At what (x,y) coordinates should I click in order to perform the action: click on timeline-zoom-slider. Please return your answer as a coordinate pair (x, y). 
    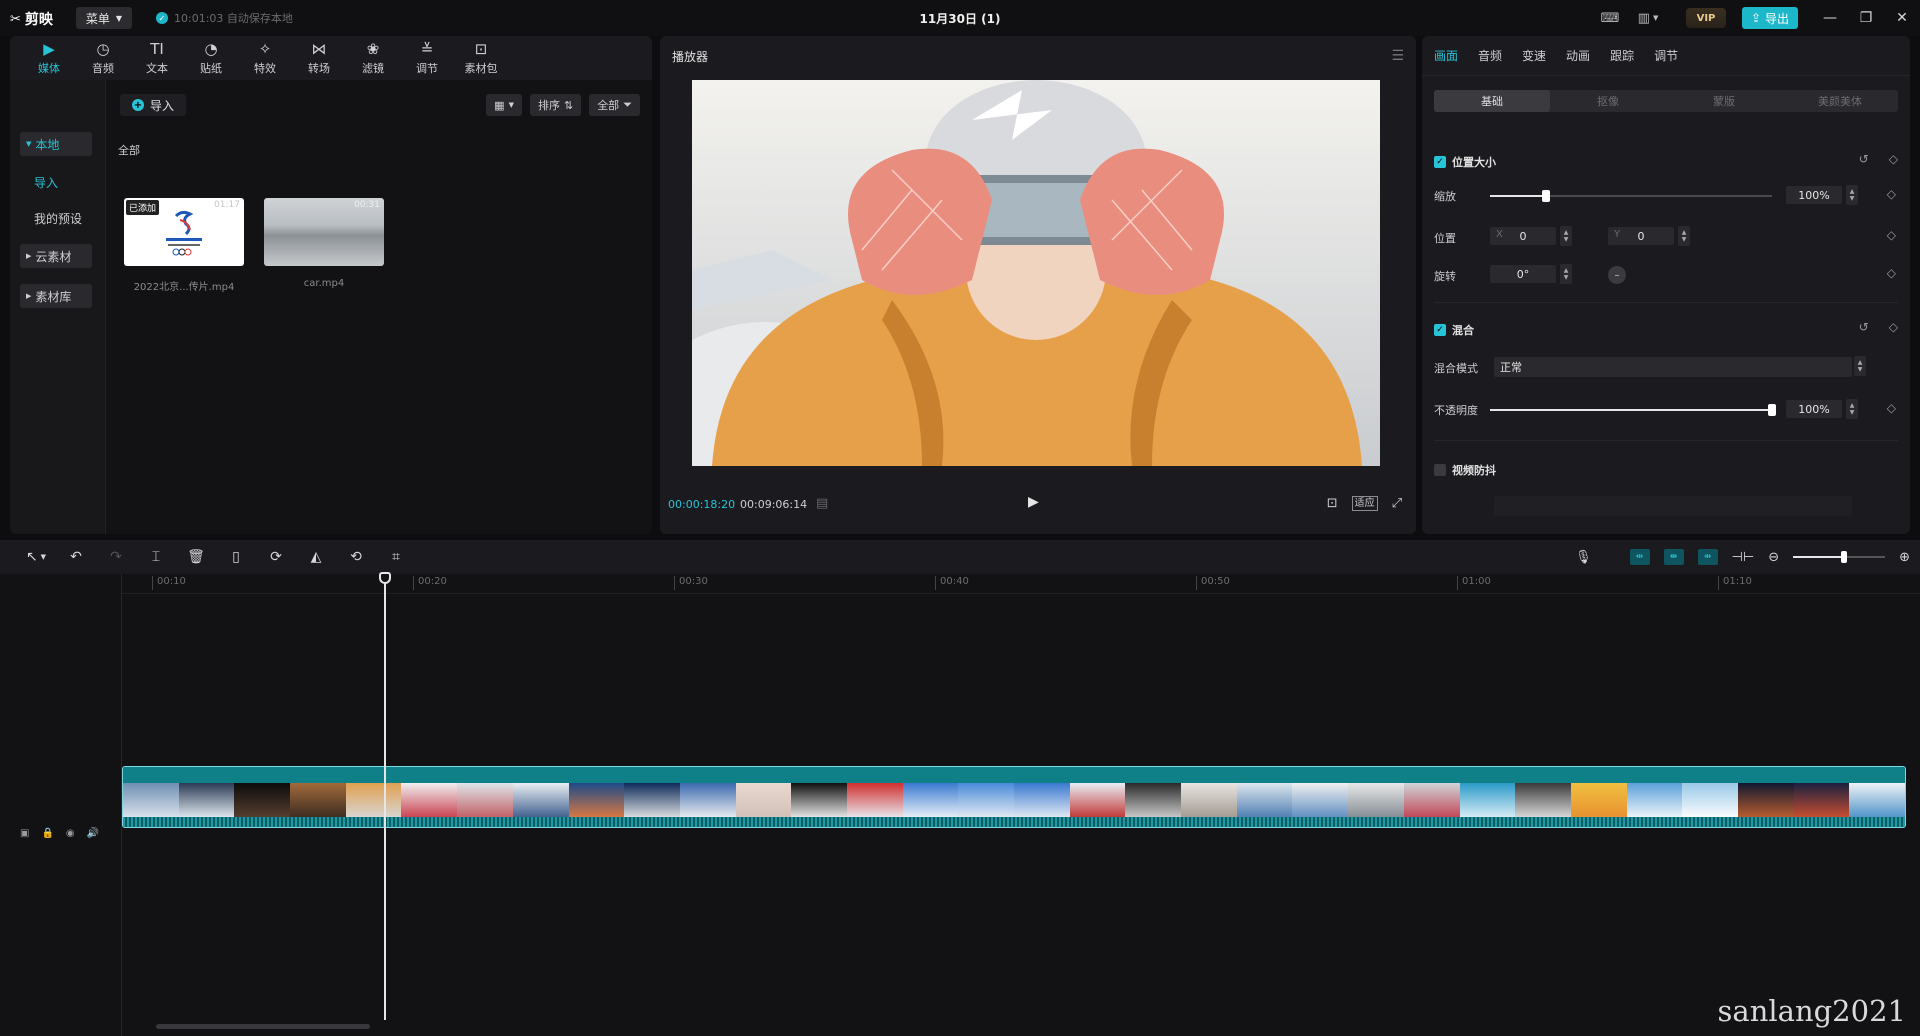
    Looking at the image, I should click on (1839, 557).